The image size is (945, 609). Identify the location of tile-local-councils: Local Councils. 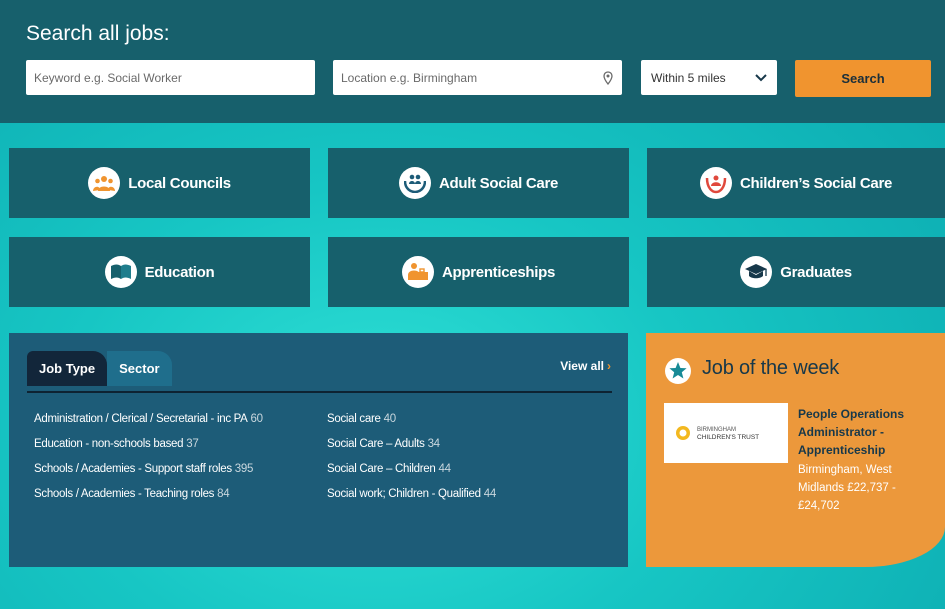
(159, 183).